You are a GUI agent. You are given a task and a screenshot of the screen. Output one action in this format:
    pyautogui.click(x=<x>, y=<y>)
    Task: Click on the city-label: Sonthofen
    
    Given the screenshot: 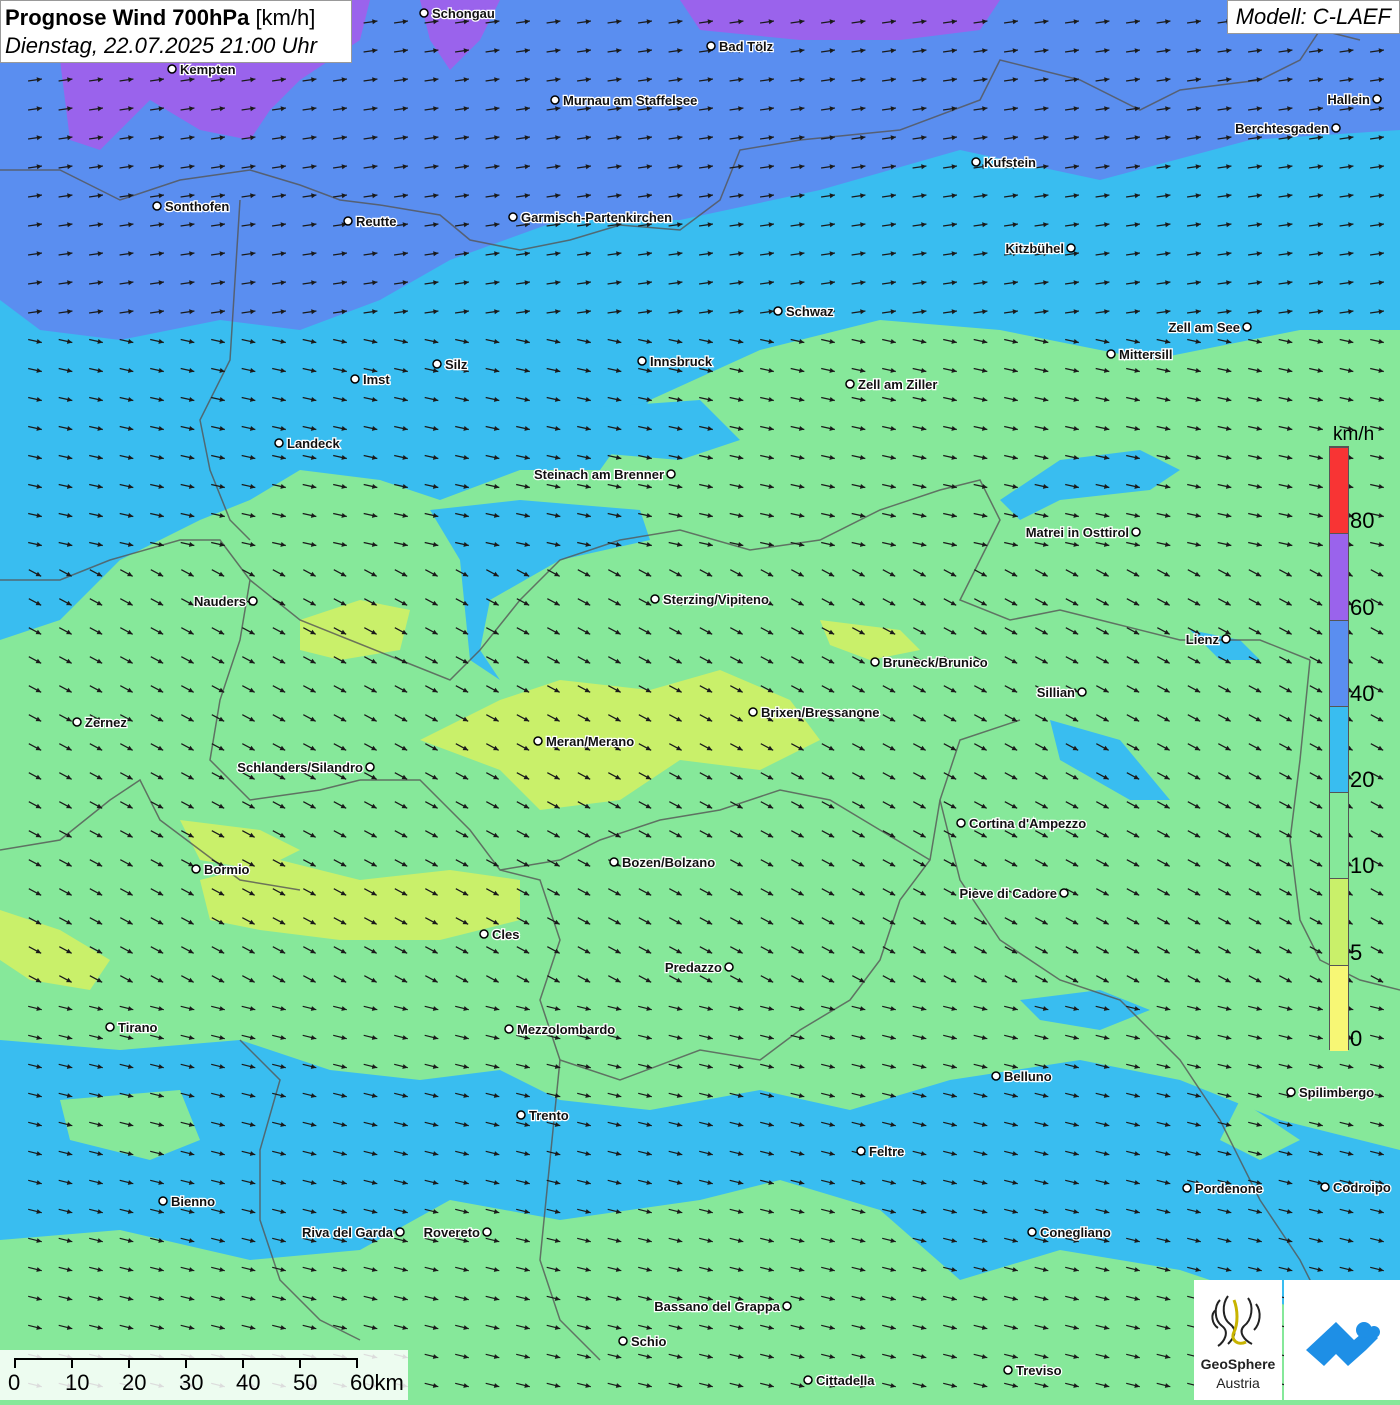 What is the action you would take?
    pyautogui.click(x=197, y=206)
    